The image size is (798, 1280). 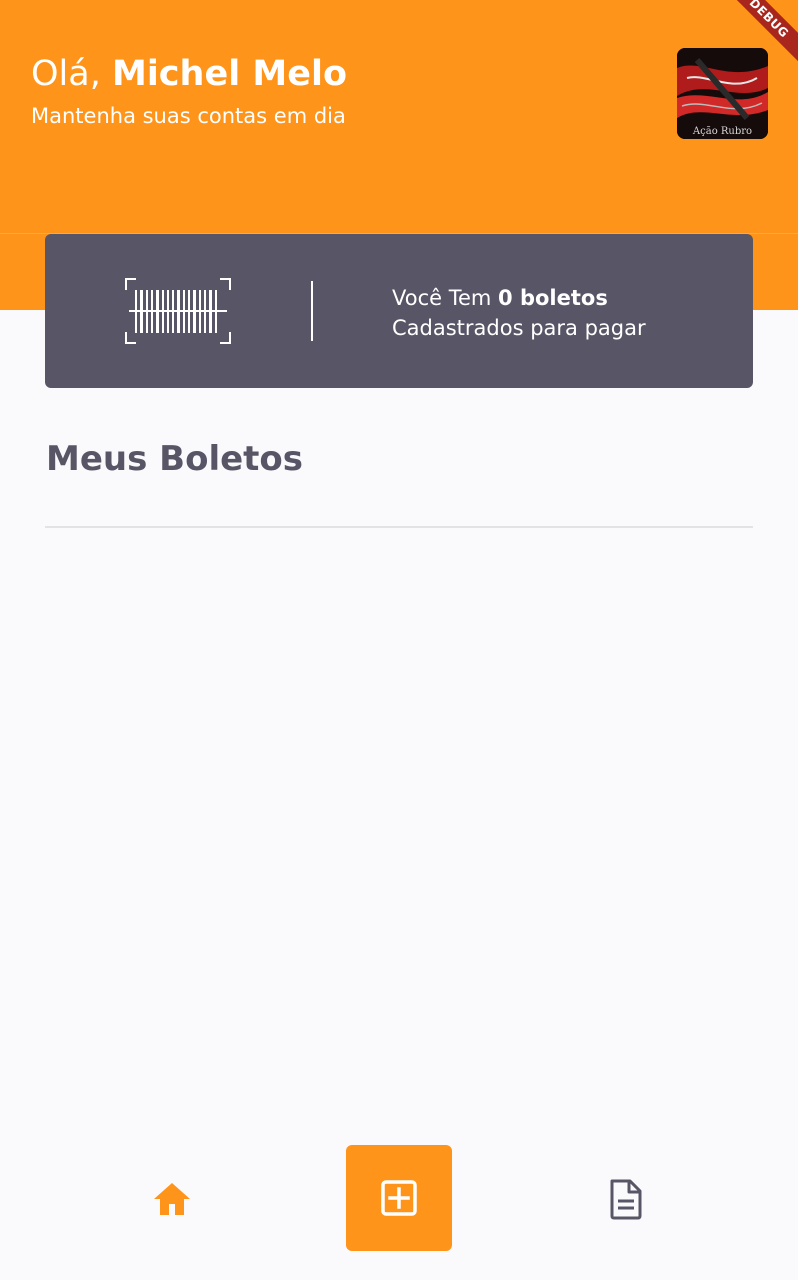 I want to click on greeting-prefix: Olá,, so click(x=71, y=74).